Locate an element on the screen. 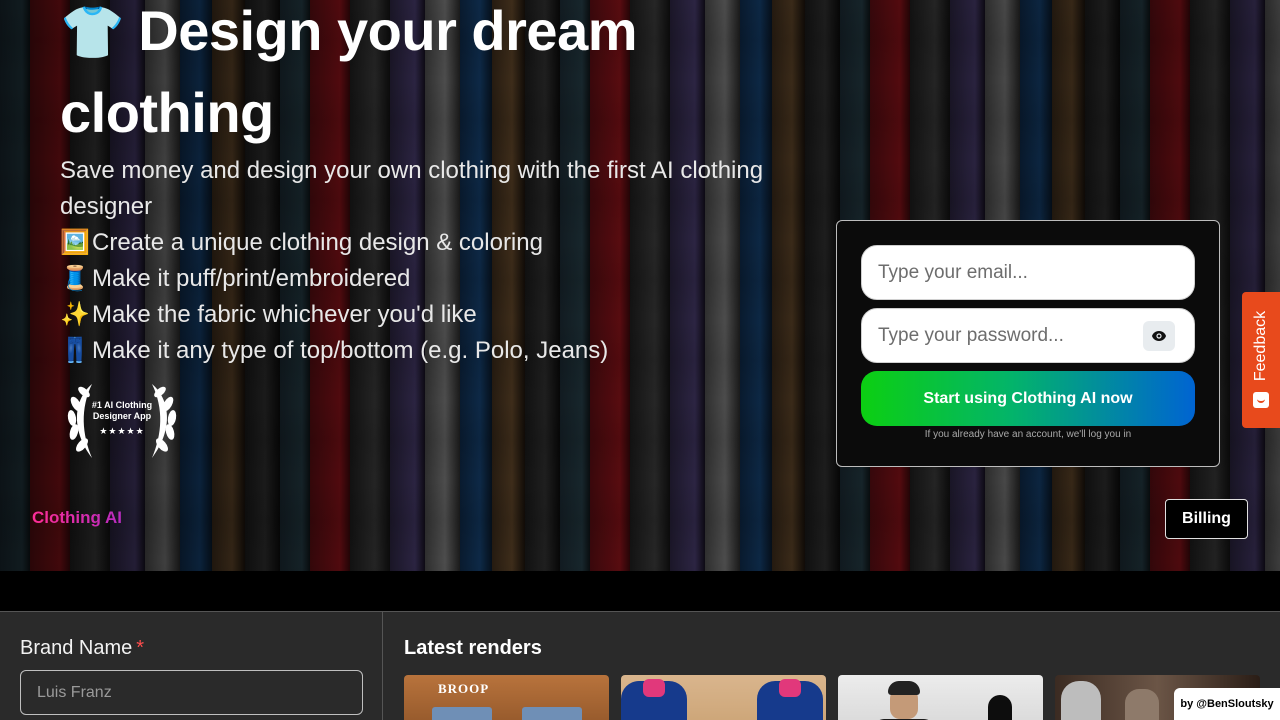 This screenshot has width=1280, height=720. feature-text: Make it puff/print/embroidered is located at coordinates (251, 278).